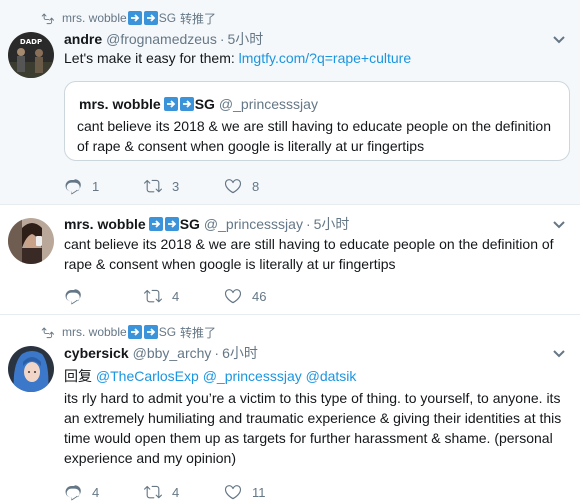  I want to click on author-handle: @_princesssjay, so click(253, 224).